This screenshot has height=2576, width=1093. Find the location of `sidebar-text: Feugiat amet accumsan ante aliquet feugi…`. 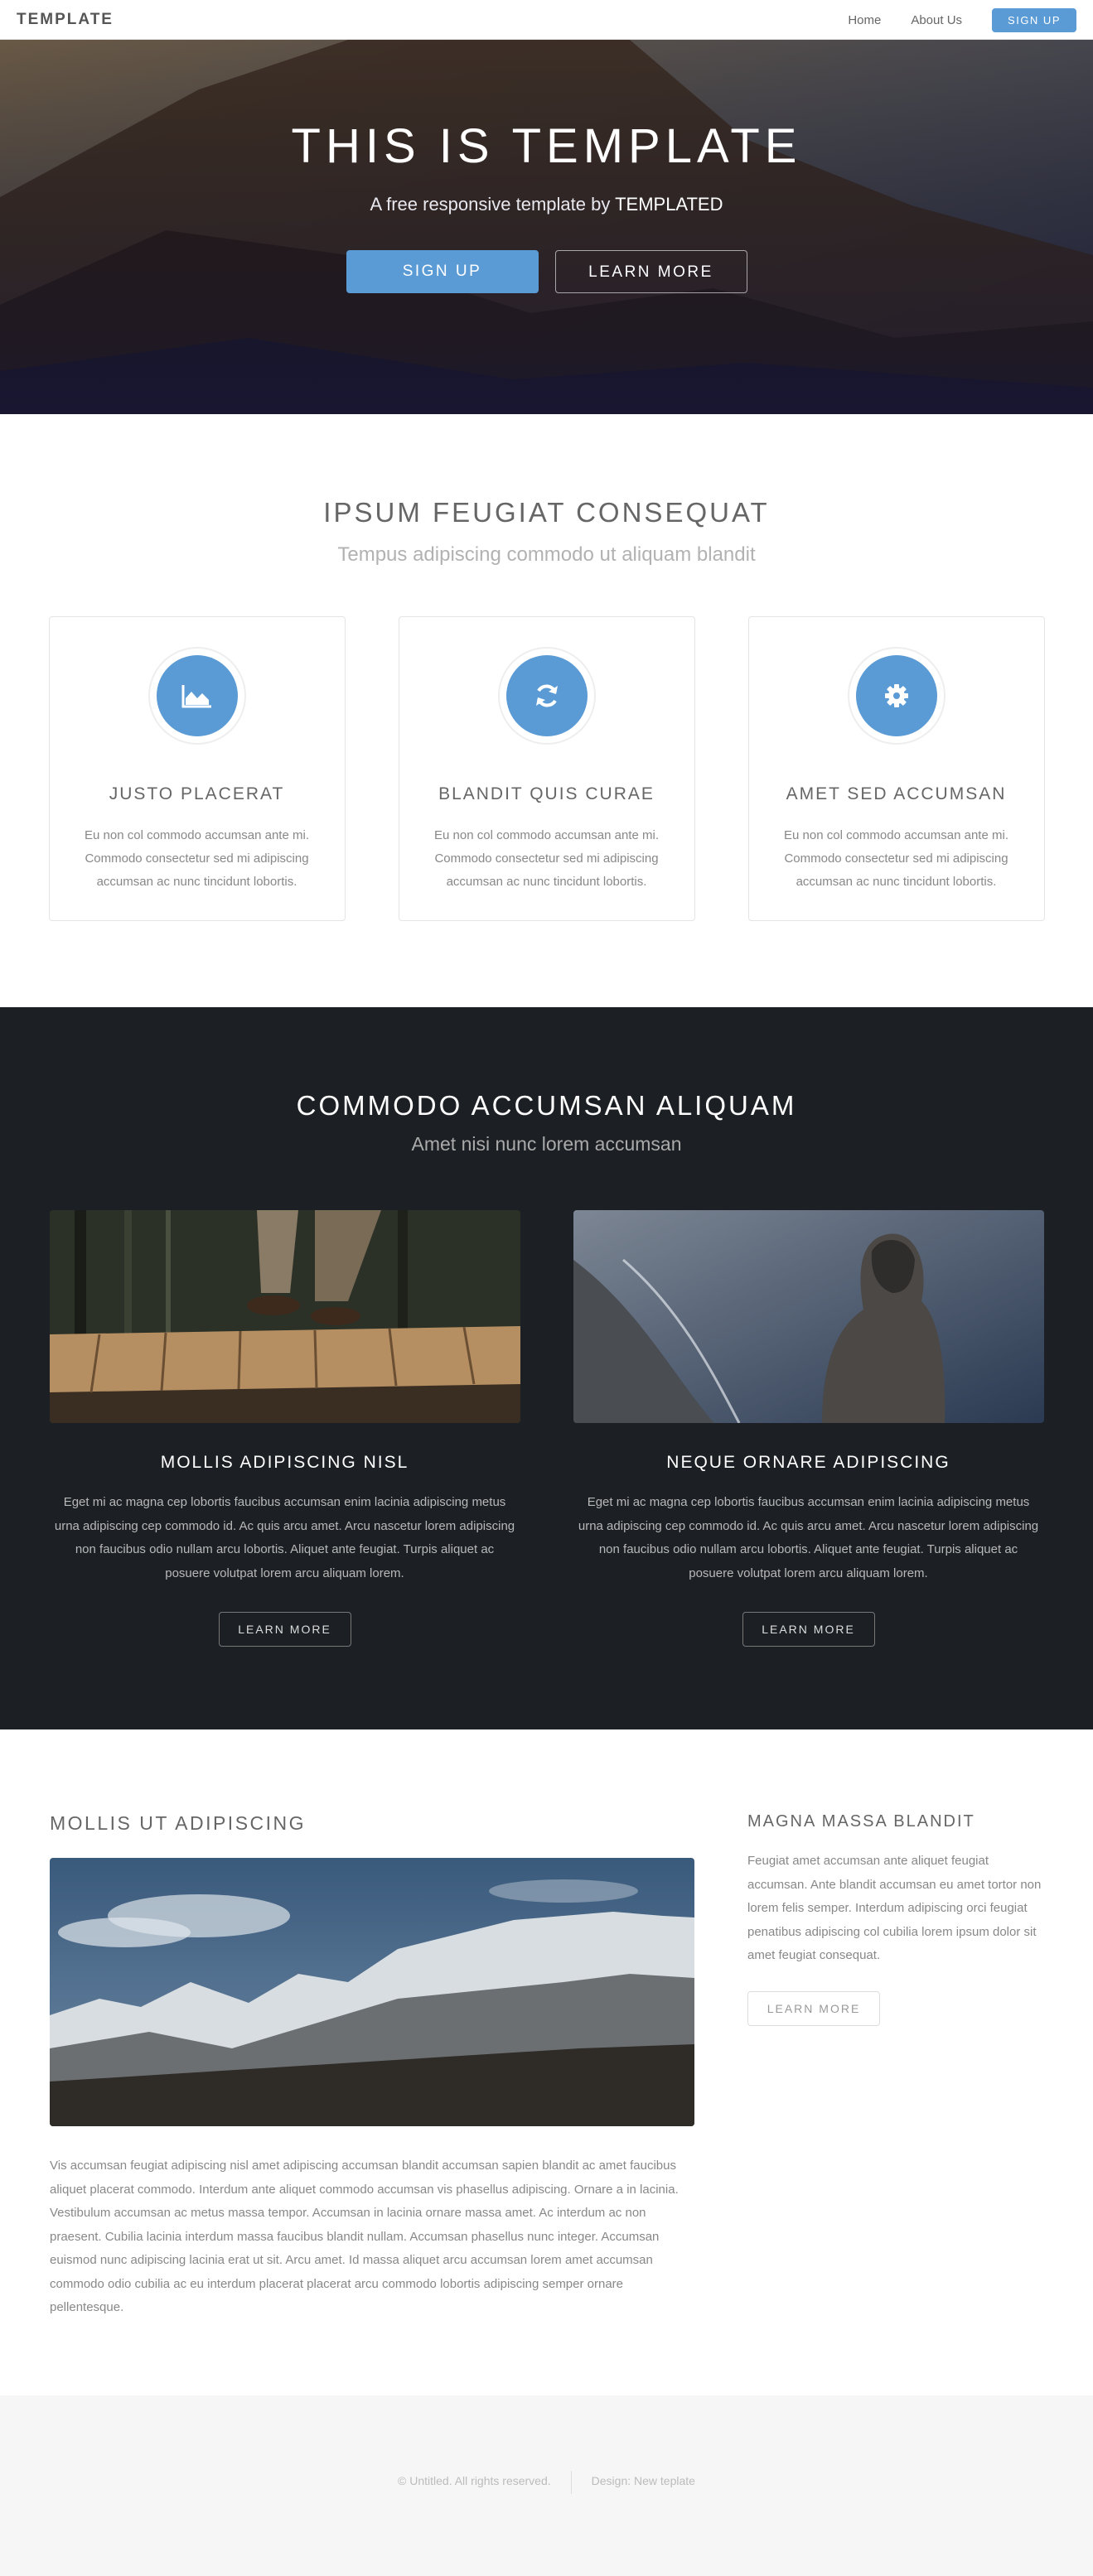

sidebar-text: Feugiat amet accumsan ante aliquet feugi… is located at coordinates (895, 1908).